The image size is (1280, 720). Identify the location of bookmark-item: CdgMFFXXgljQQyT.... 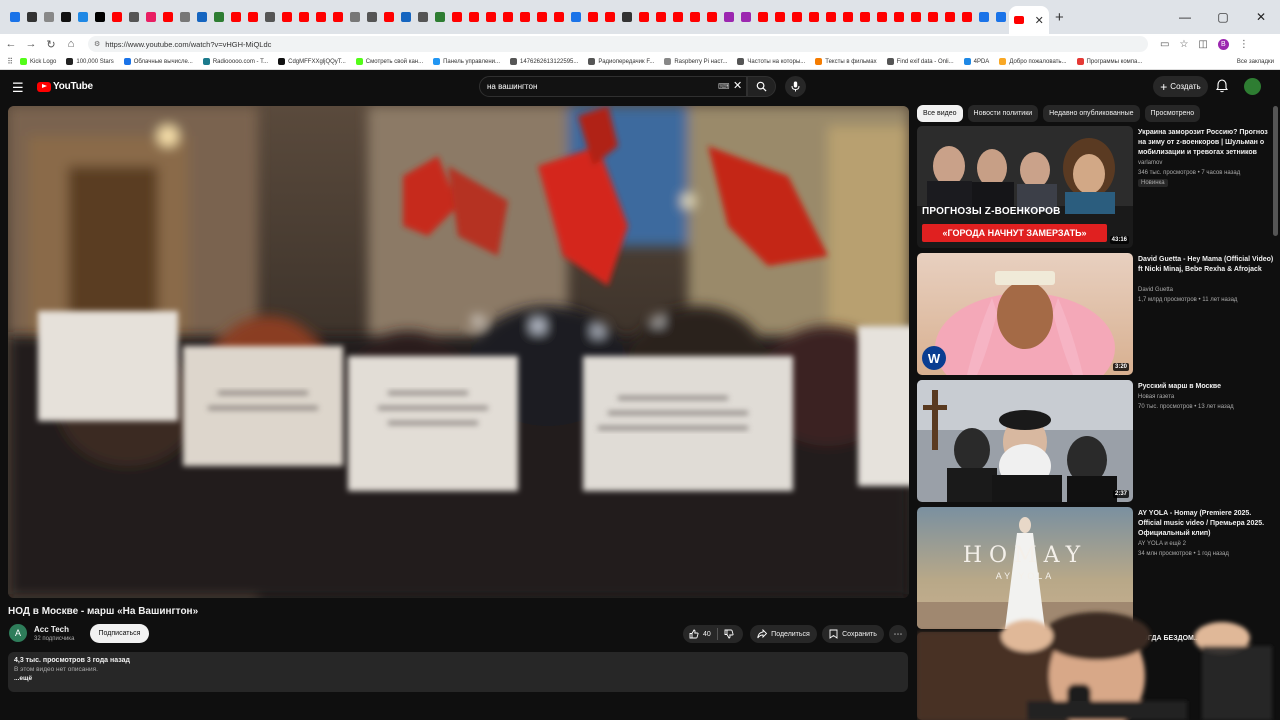
(312, 61).